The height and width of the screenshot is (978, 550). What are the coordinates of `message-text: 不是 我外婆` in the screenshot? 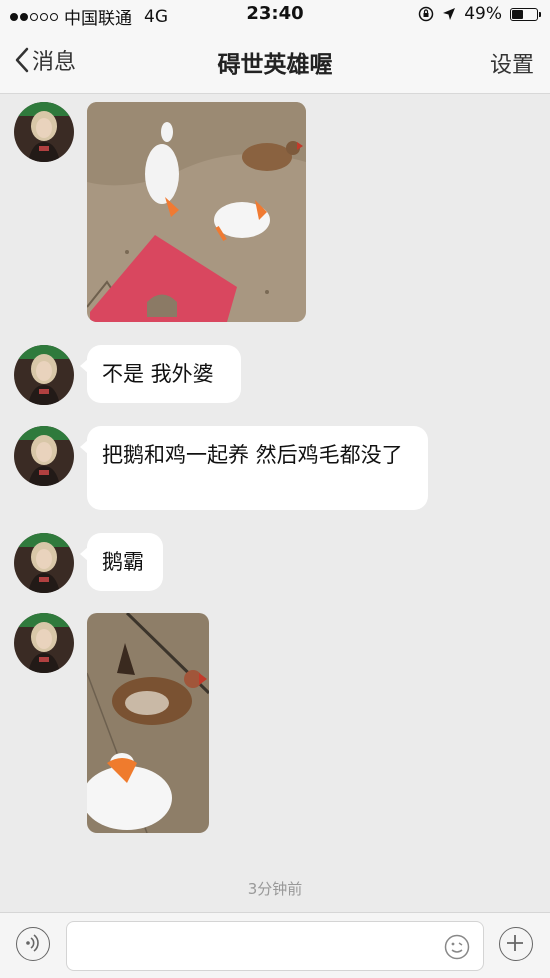 It's located at (158, 374).